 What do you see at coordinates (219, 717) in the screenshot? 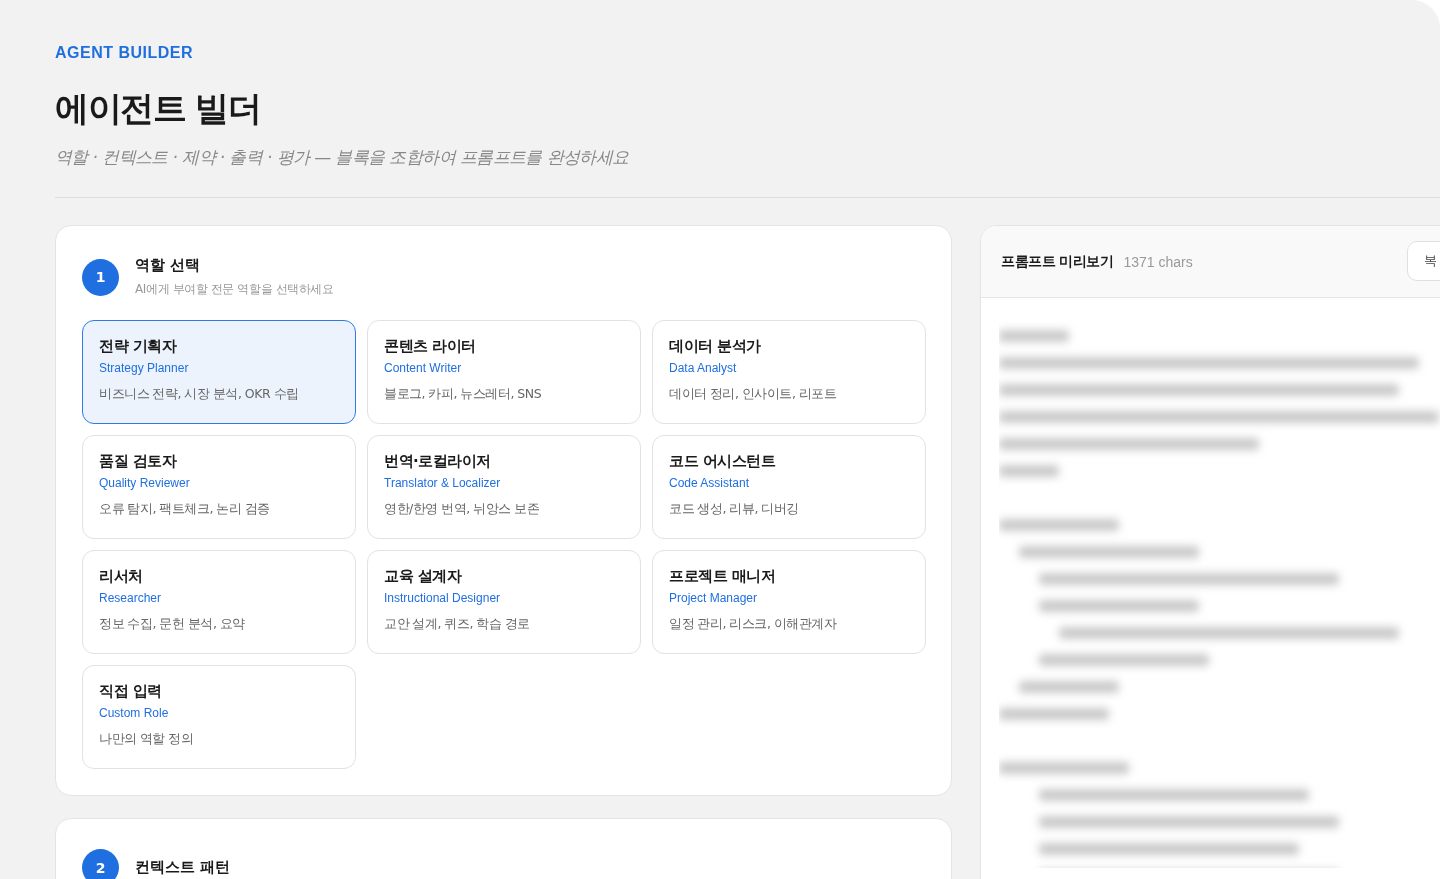
I see `role-option: 직접 입력 Custom Role 나만의 역할 정의` at bounding box center [219, 717].